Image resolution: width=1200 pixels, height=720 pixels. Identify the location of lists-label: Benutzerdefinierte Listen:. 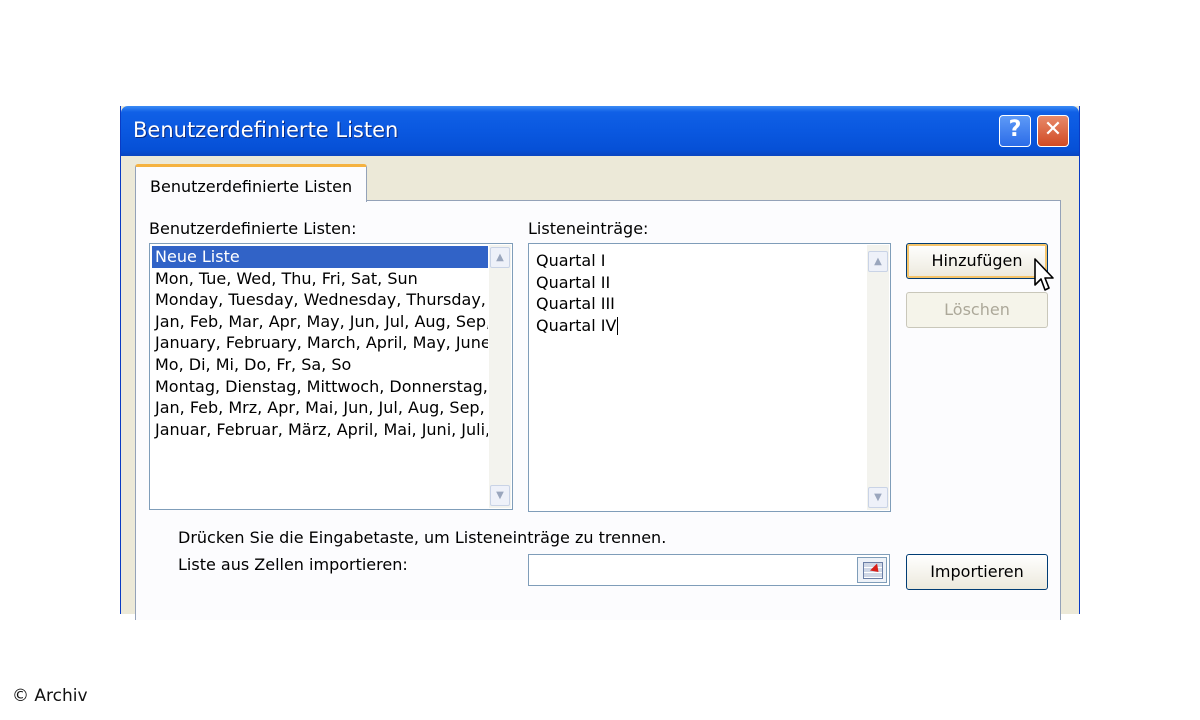
(253, 228).